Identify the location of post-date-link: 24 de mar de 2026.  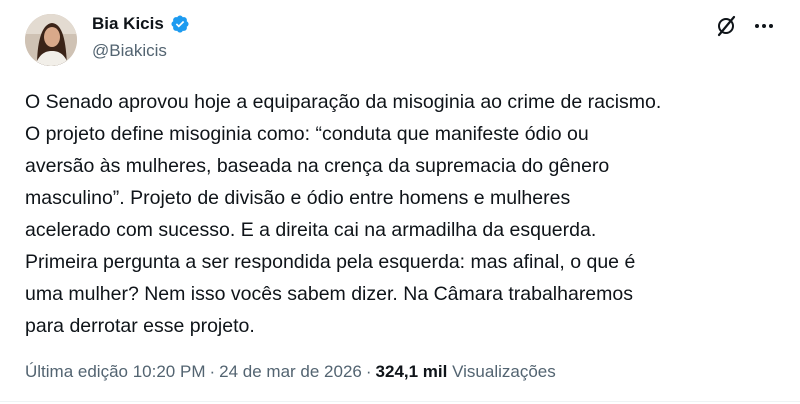
(290, 371).